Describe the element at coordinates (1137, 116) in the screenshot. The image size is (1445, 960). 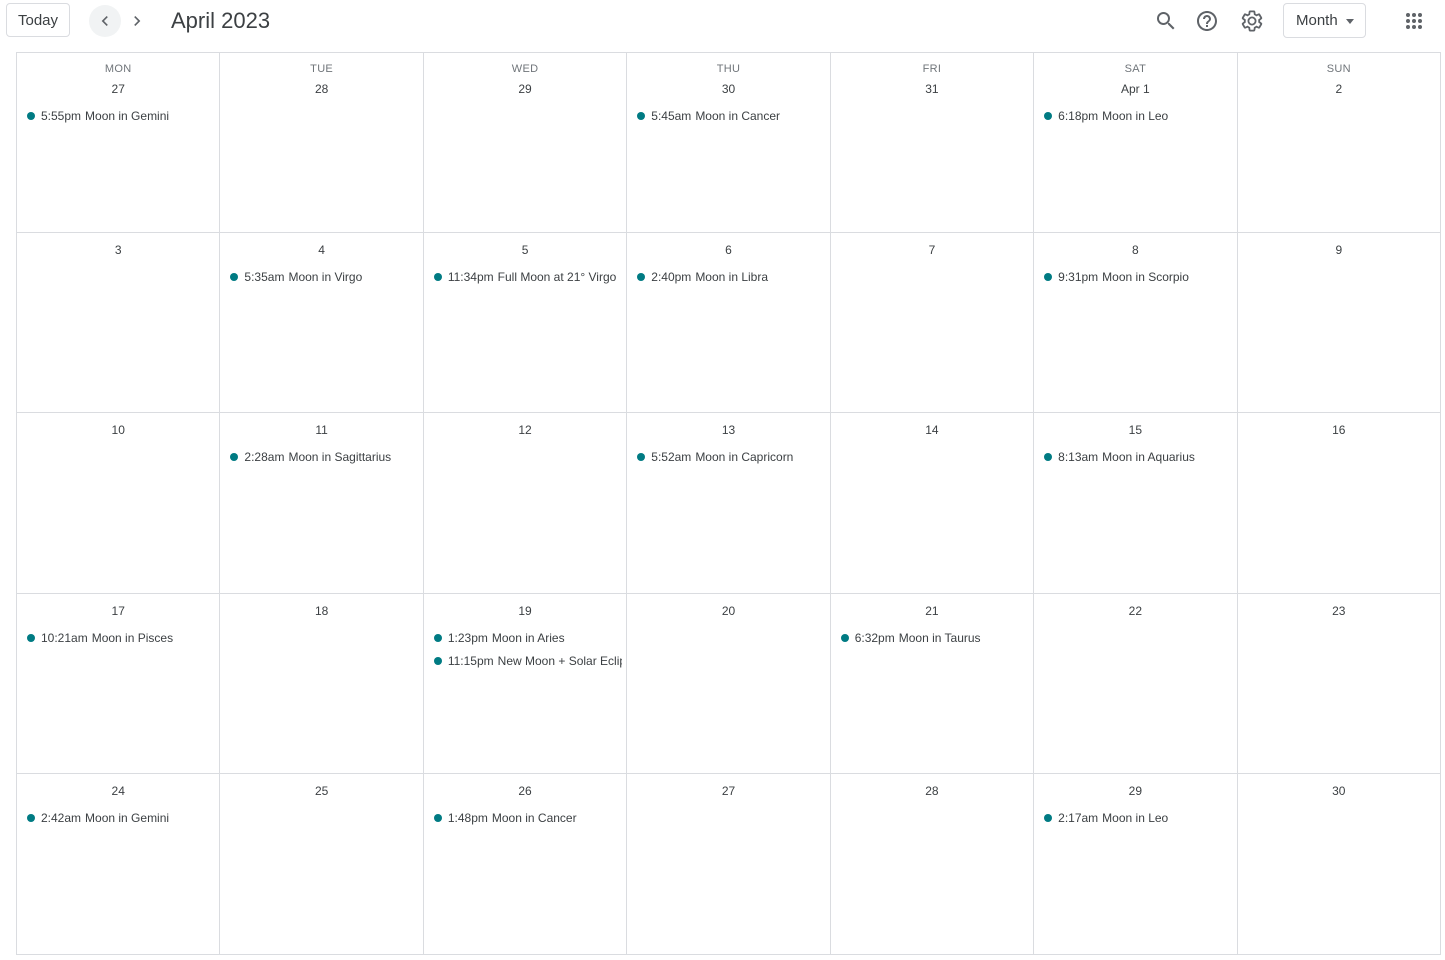
I see `event-chip: 6:18pm Moon in Leo` at that location.